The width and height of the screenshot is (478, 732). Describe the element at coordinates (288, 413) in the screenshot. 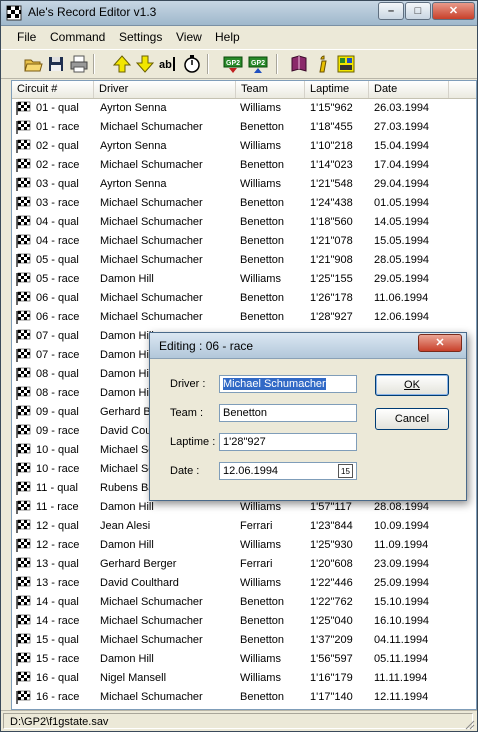

I see `team-field: Benetton` at that location.